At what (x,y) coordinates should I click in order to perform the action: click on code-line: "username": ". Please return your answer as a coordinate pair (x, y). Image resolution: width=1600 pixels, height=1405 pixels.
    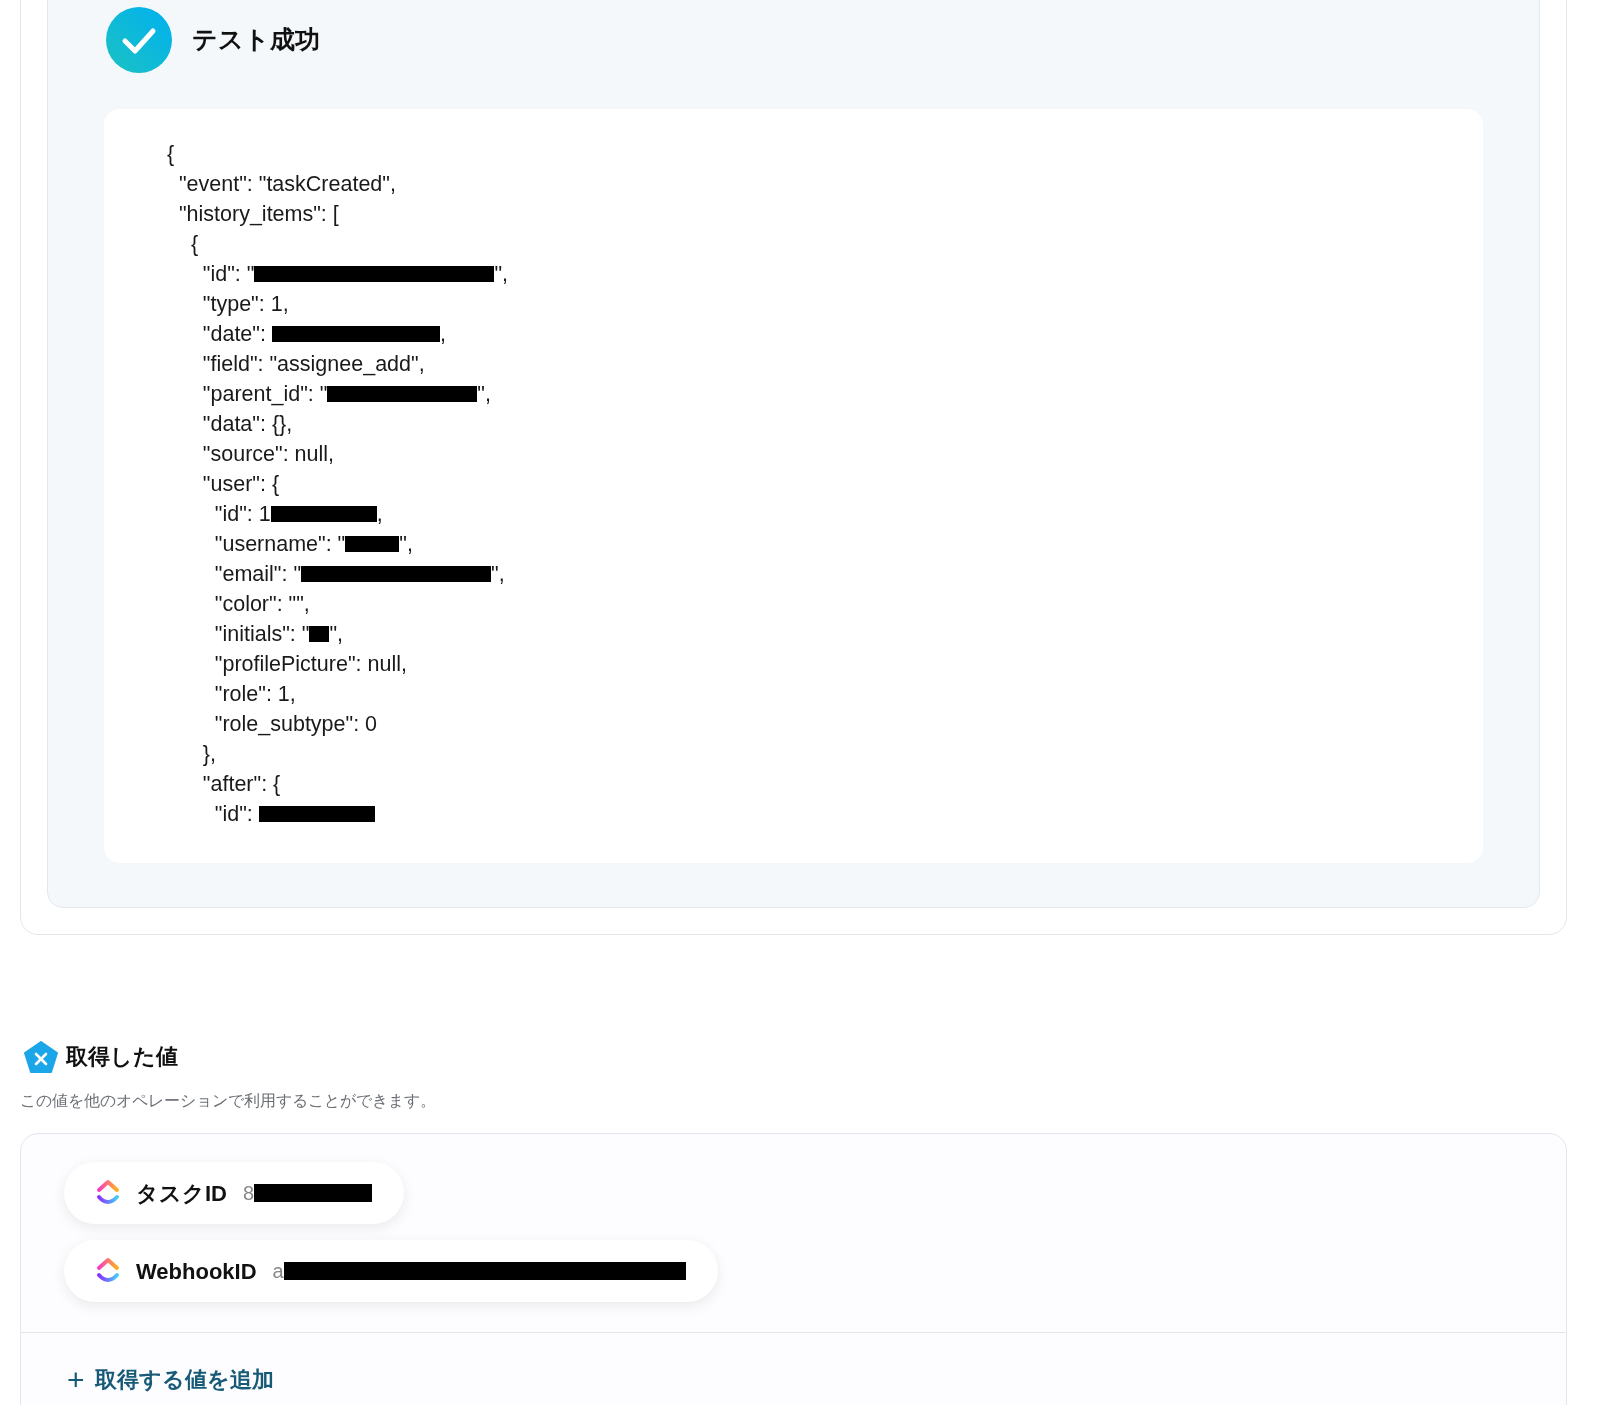
    Looking at the image, I should click on (279, 544).